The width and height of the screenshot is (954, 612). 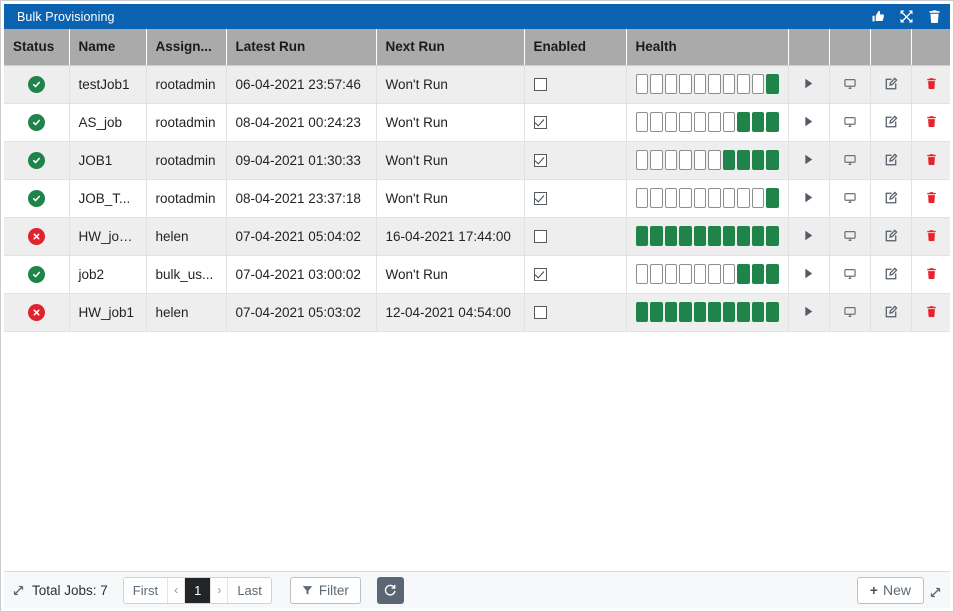 I want to click on column-header-health: Health, so click(x=707, y=47).